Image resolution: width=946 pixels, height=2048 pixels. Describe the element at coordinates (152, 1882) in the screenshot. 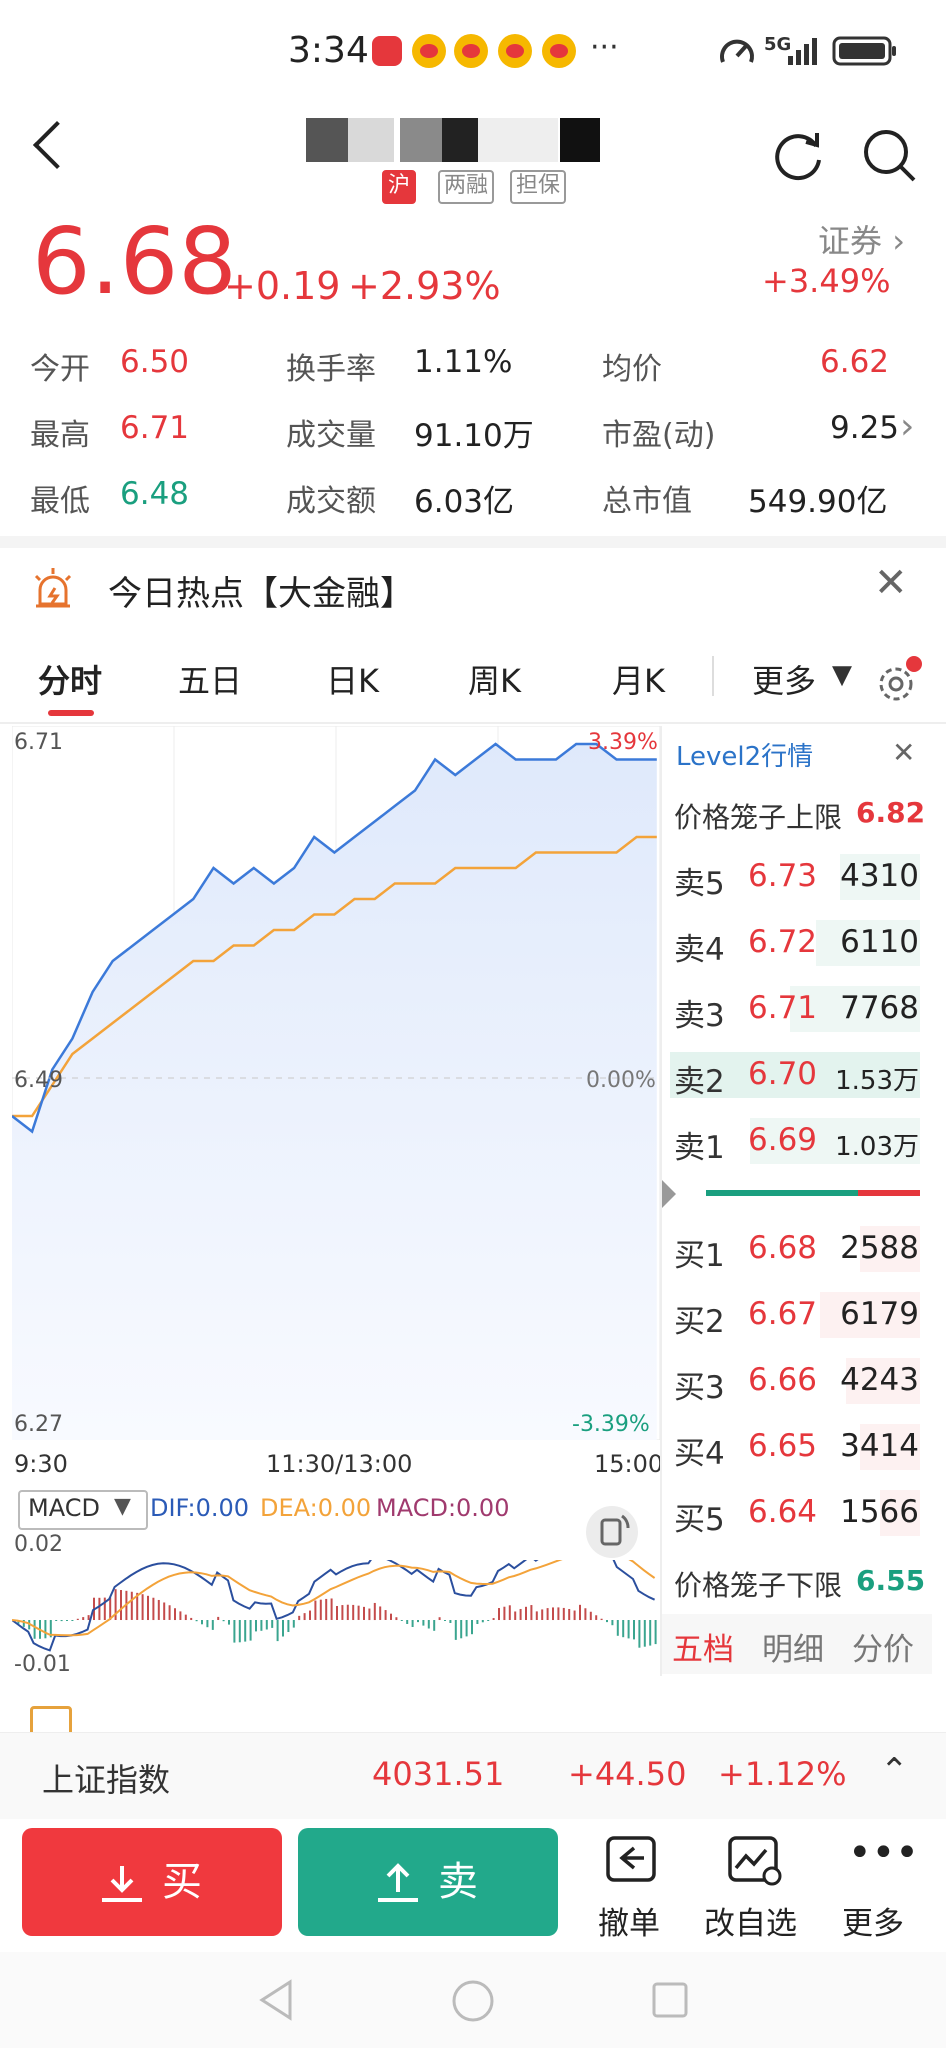

I see `buy-button: 买` at that location.